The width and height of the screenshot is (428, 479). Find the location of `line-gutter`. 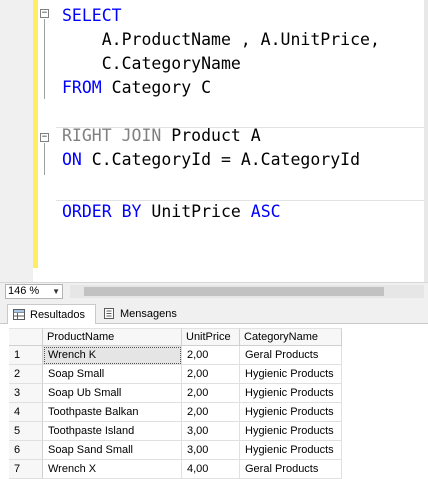

line-gutter is located at coordinates (16, 141).